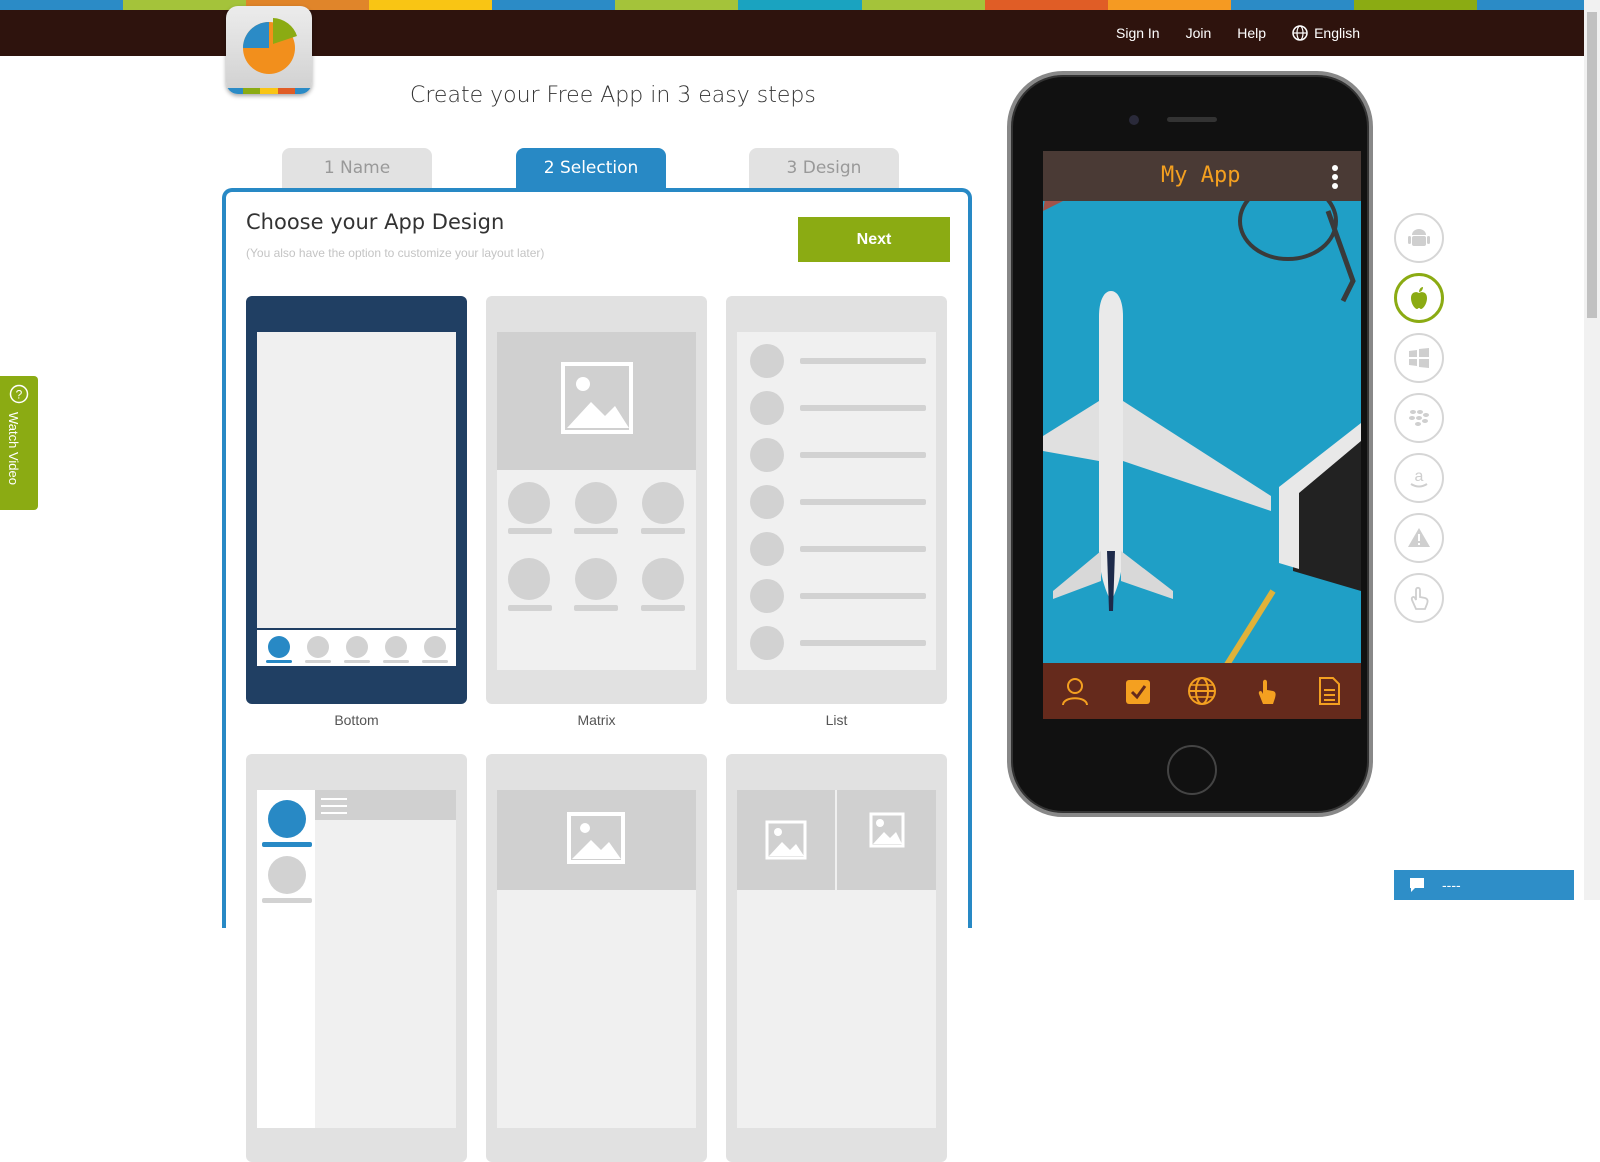  Describe the element at coordinates (1592, 450) in the screenshot. I see `page-scrollbar` at that location.